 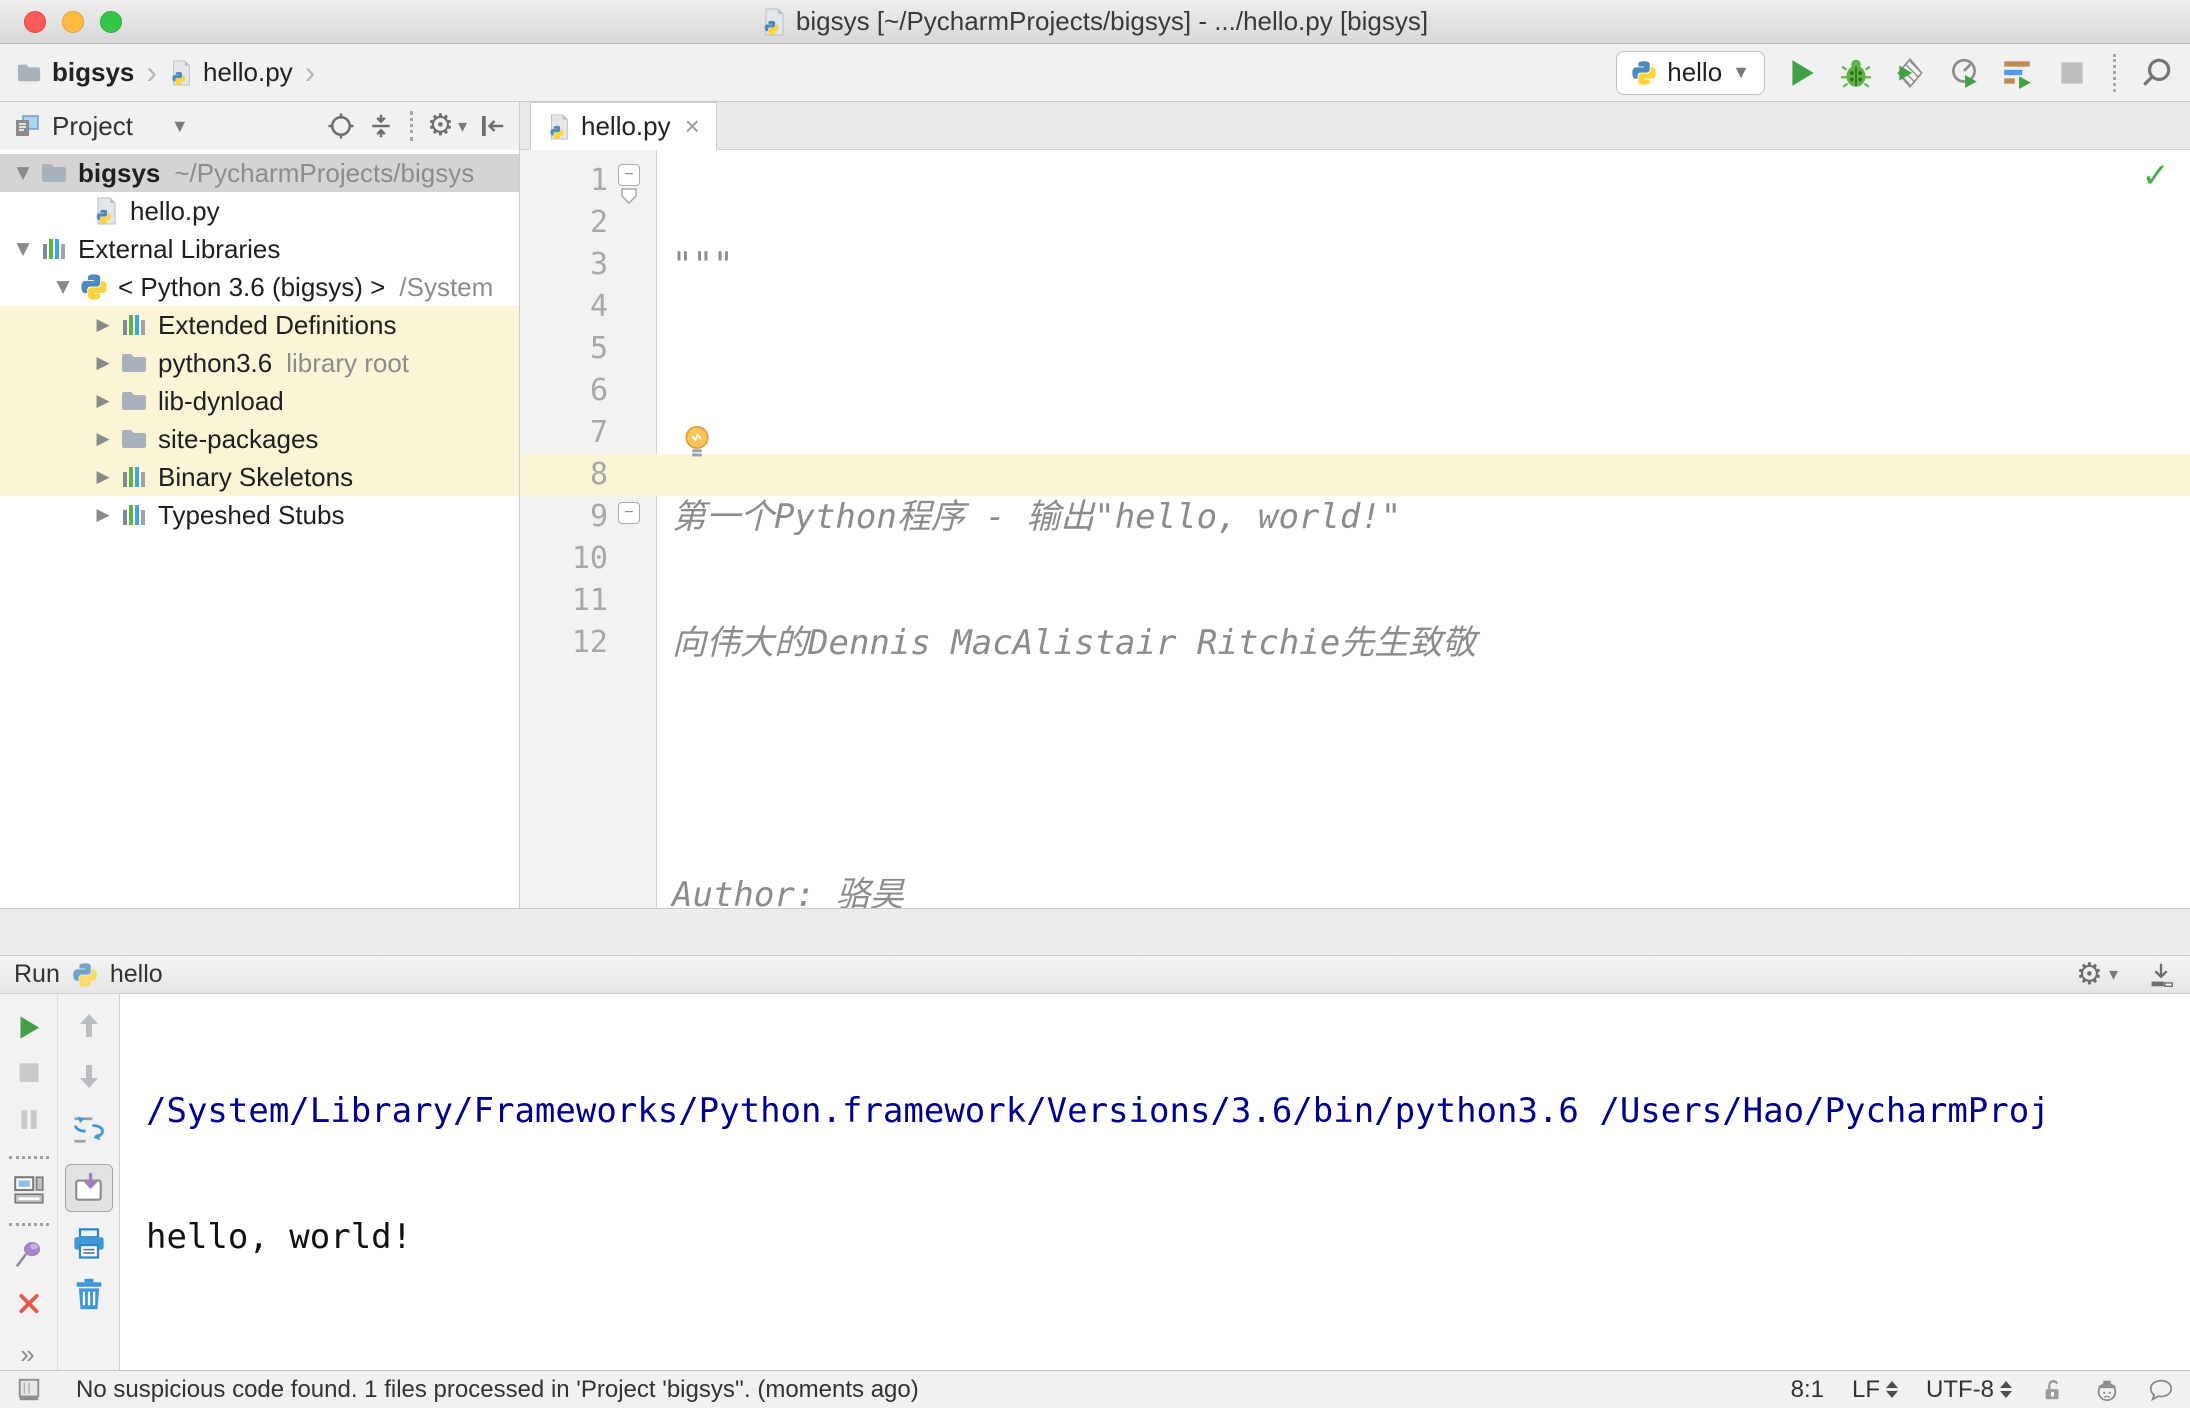 What do you see at coordinates (2107, 1390) in the screenshot?
I see `hector-inspections-icon` at bounding box center [2107, 1390].